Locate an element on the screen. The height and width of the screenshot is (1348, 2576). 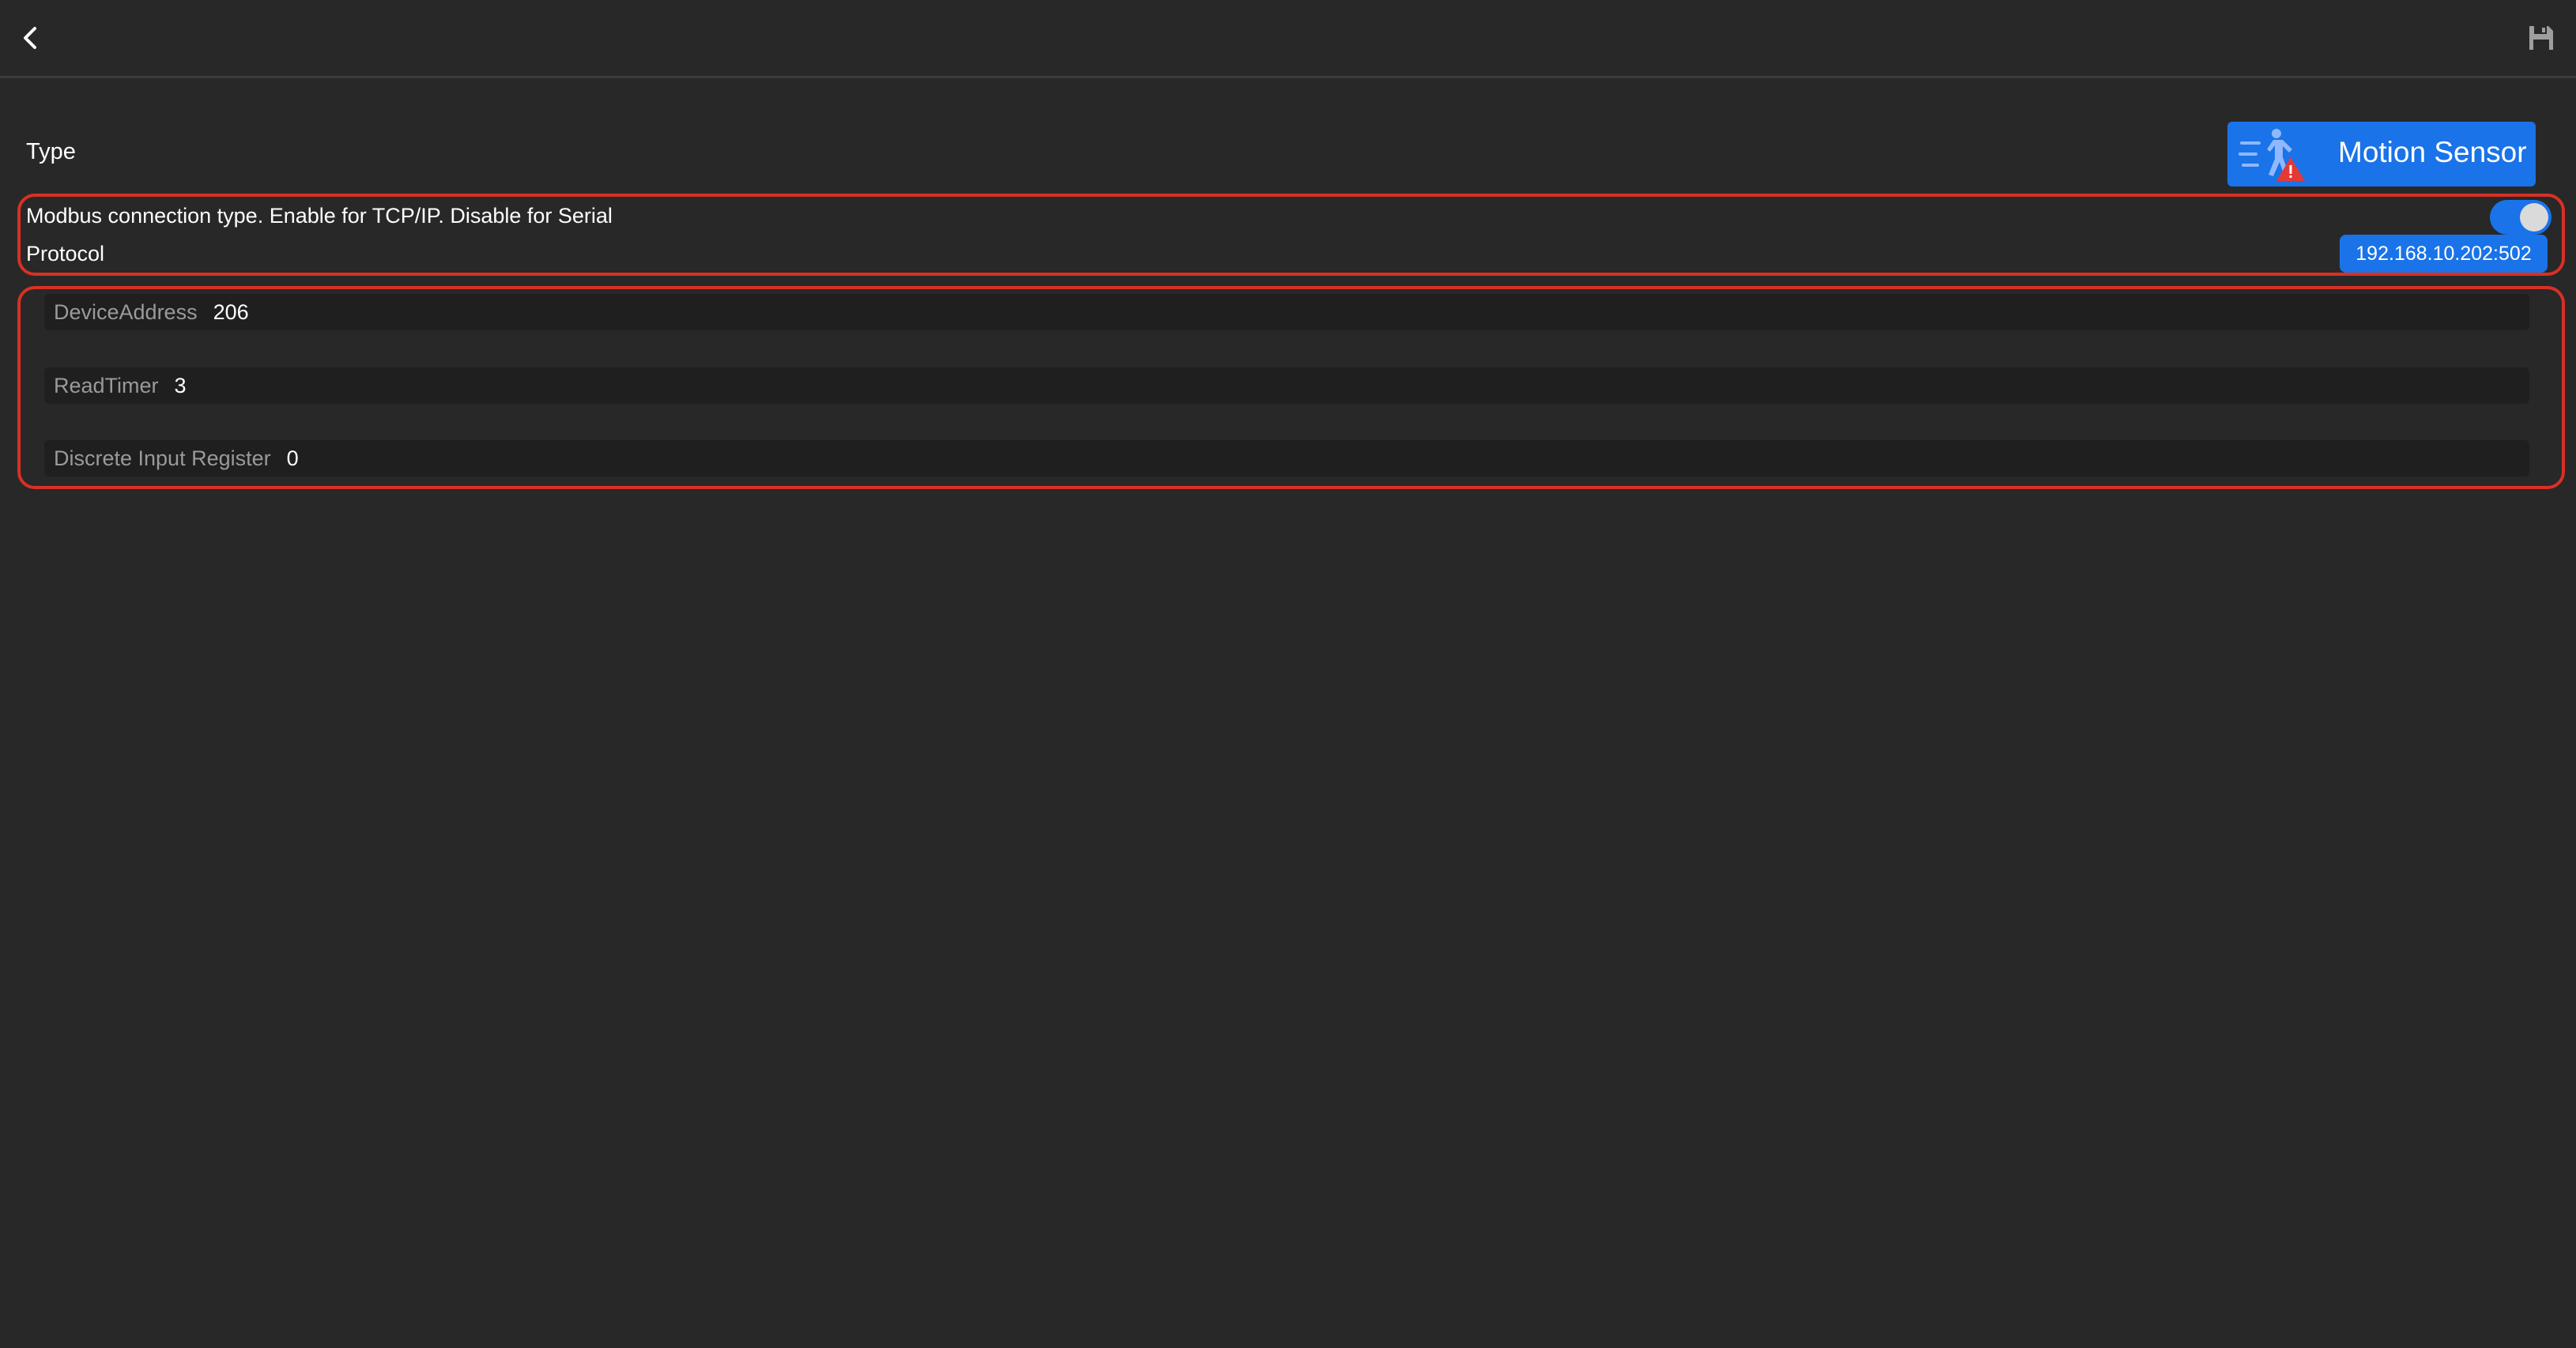
toggle-knob is located at coordinates (2534, 217).